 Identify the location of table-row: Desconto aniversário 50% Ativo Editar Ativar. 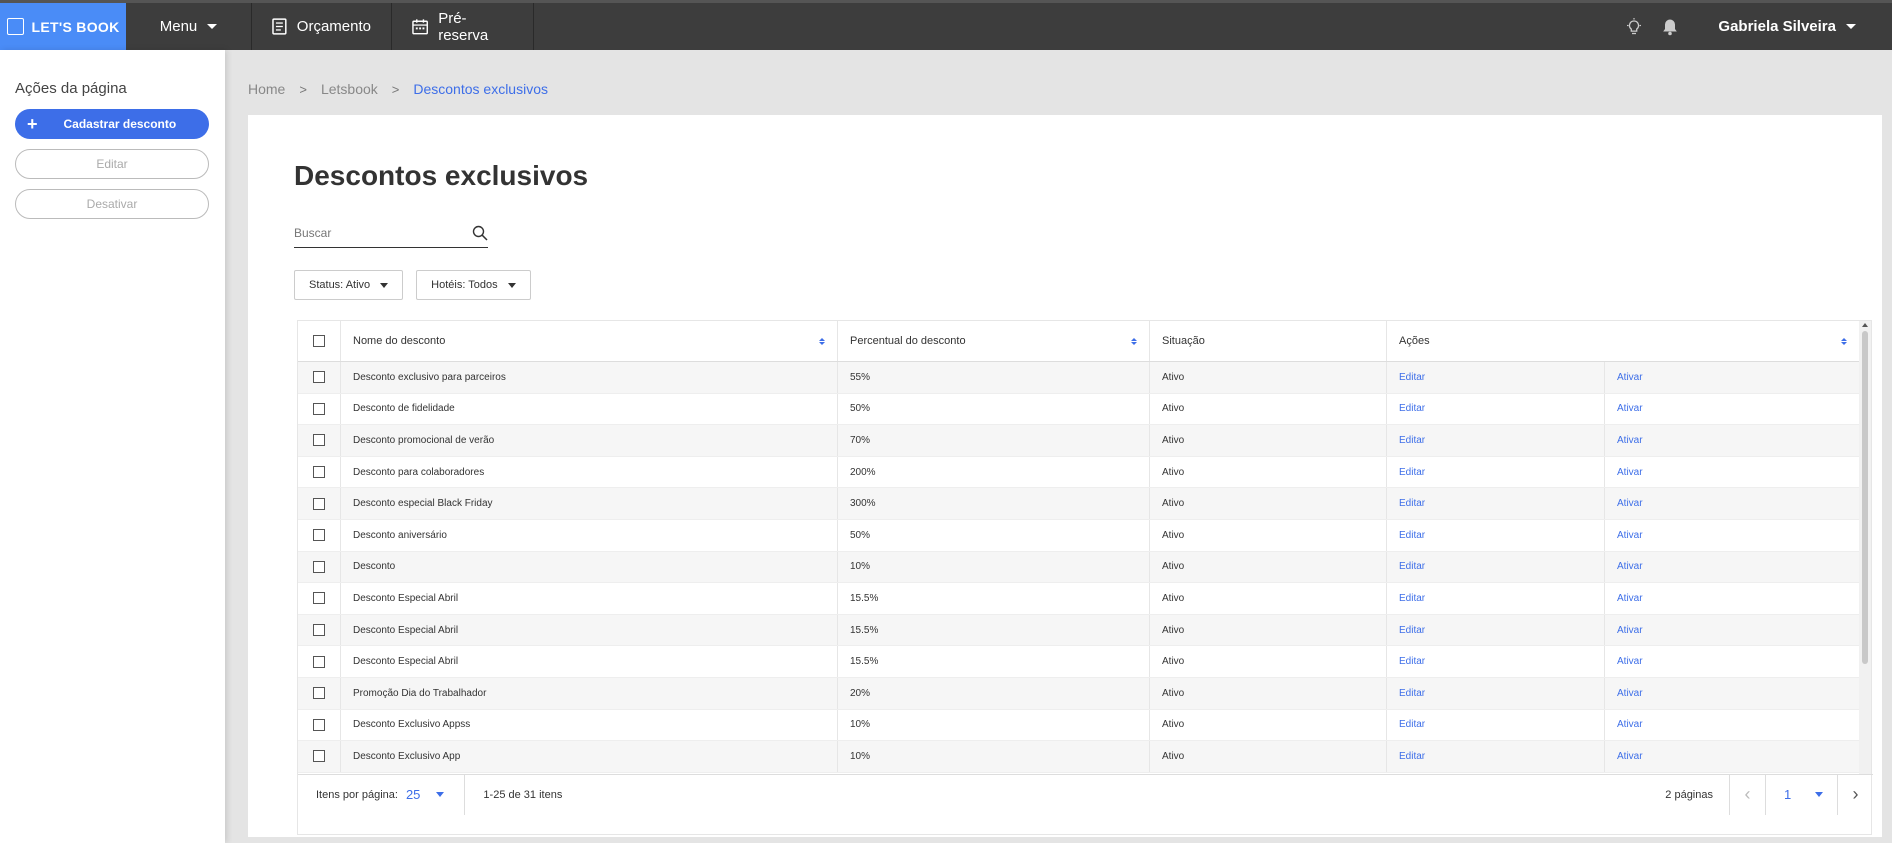
(1079, 535).